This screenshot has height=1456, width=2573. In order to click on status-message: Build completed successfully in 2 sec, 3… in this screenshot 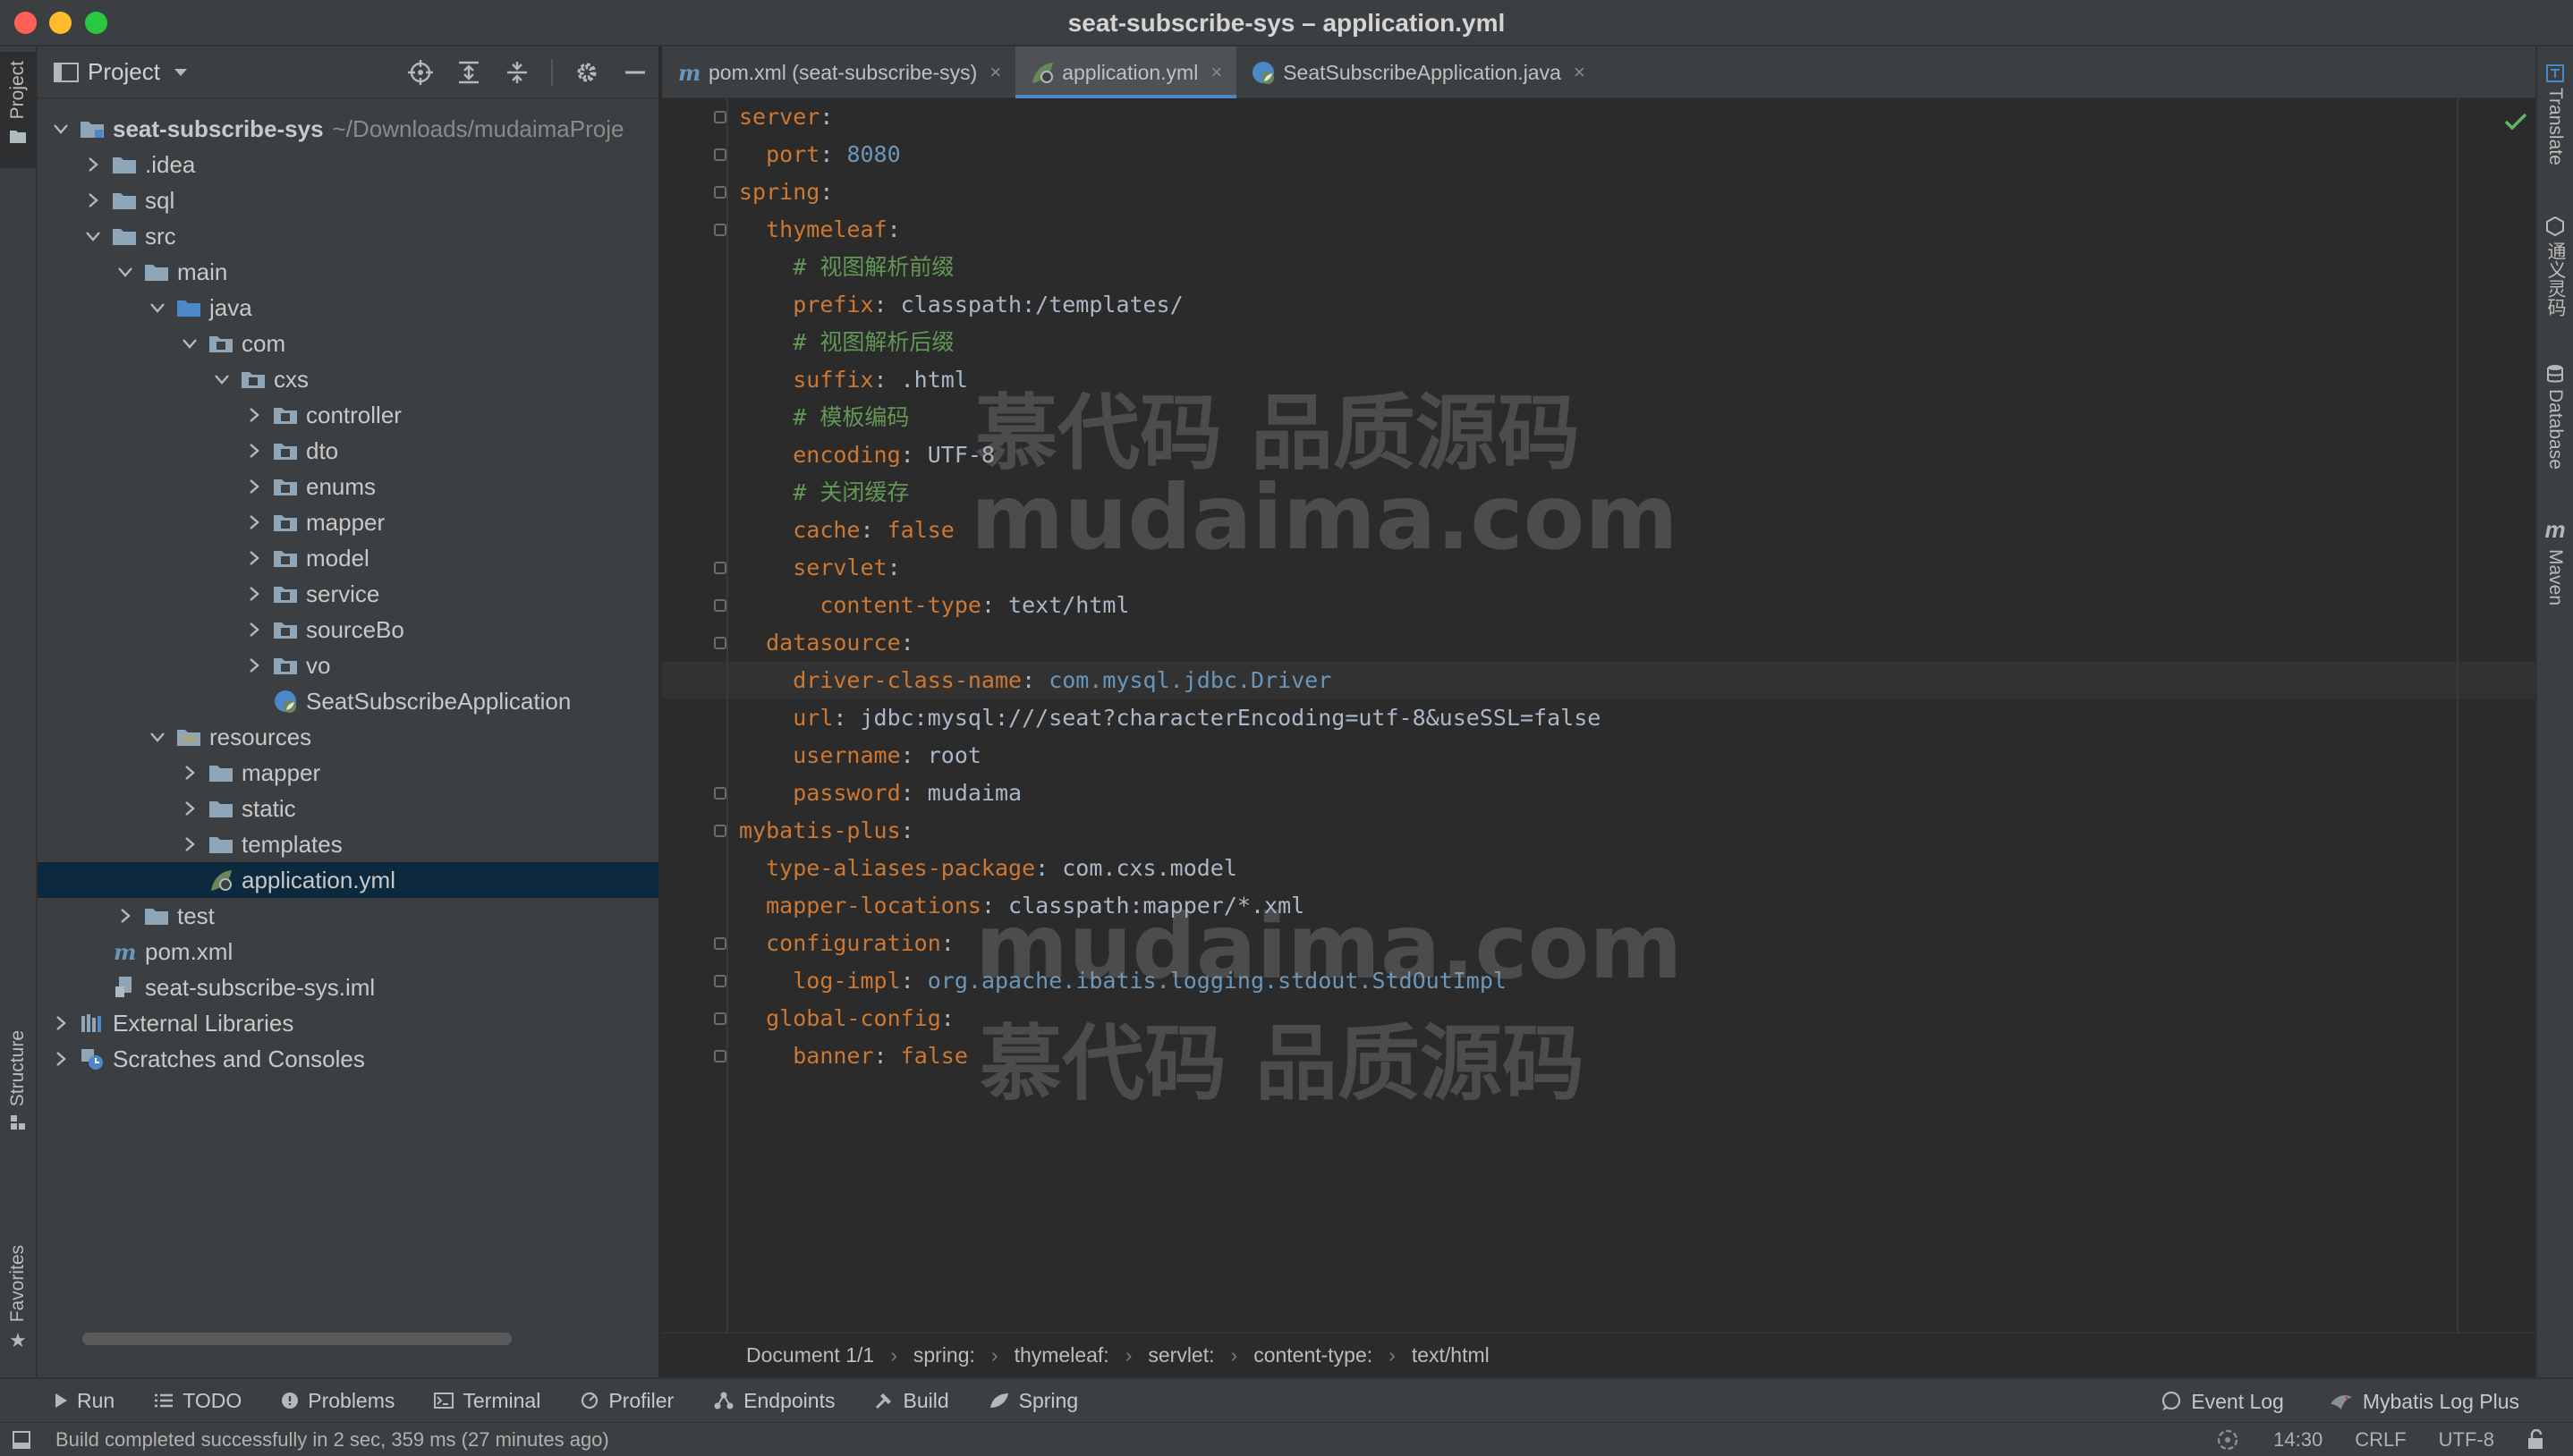, I will do `click(332, 1440)`.